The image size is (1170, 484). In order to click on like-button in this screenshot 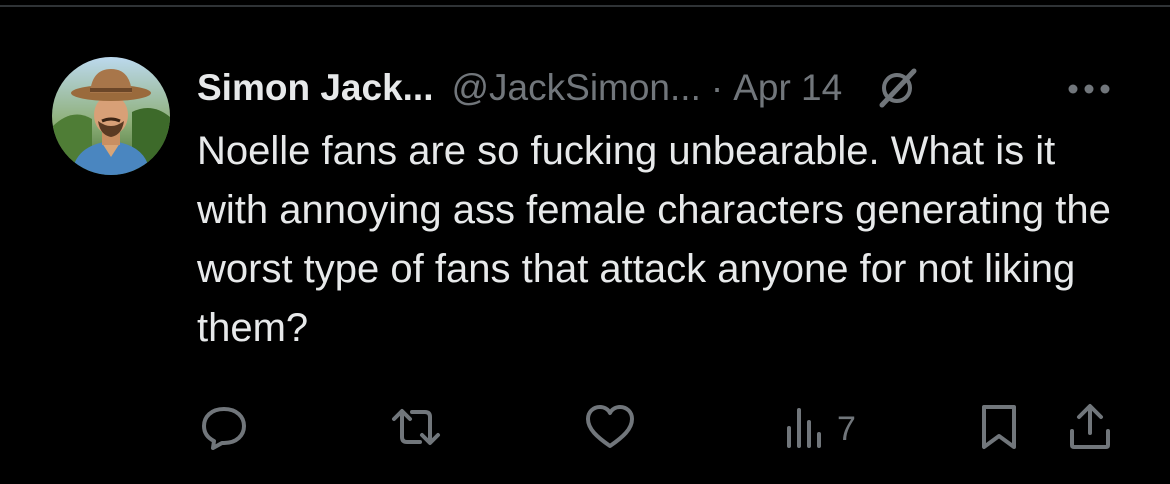, I will do `click(610, 429)`.